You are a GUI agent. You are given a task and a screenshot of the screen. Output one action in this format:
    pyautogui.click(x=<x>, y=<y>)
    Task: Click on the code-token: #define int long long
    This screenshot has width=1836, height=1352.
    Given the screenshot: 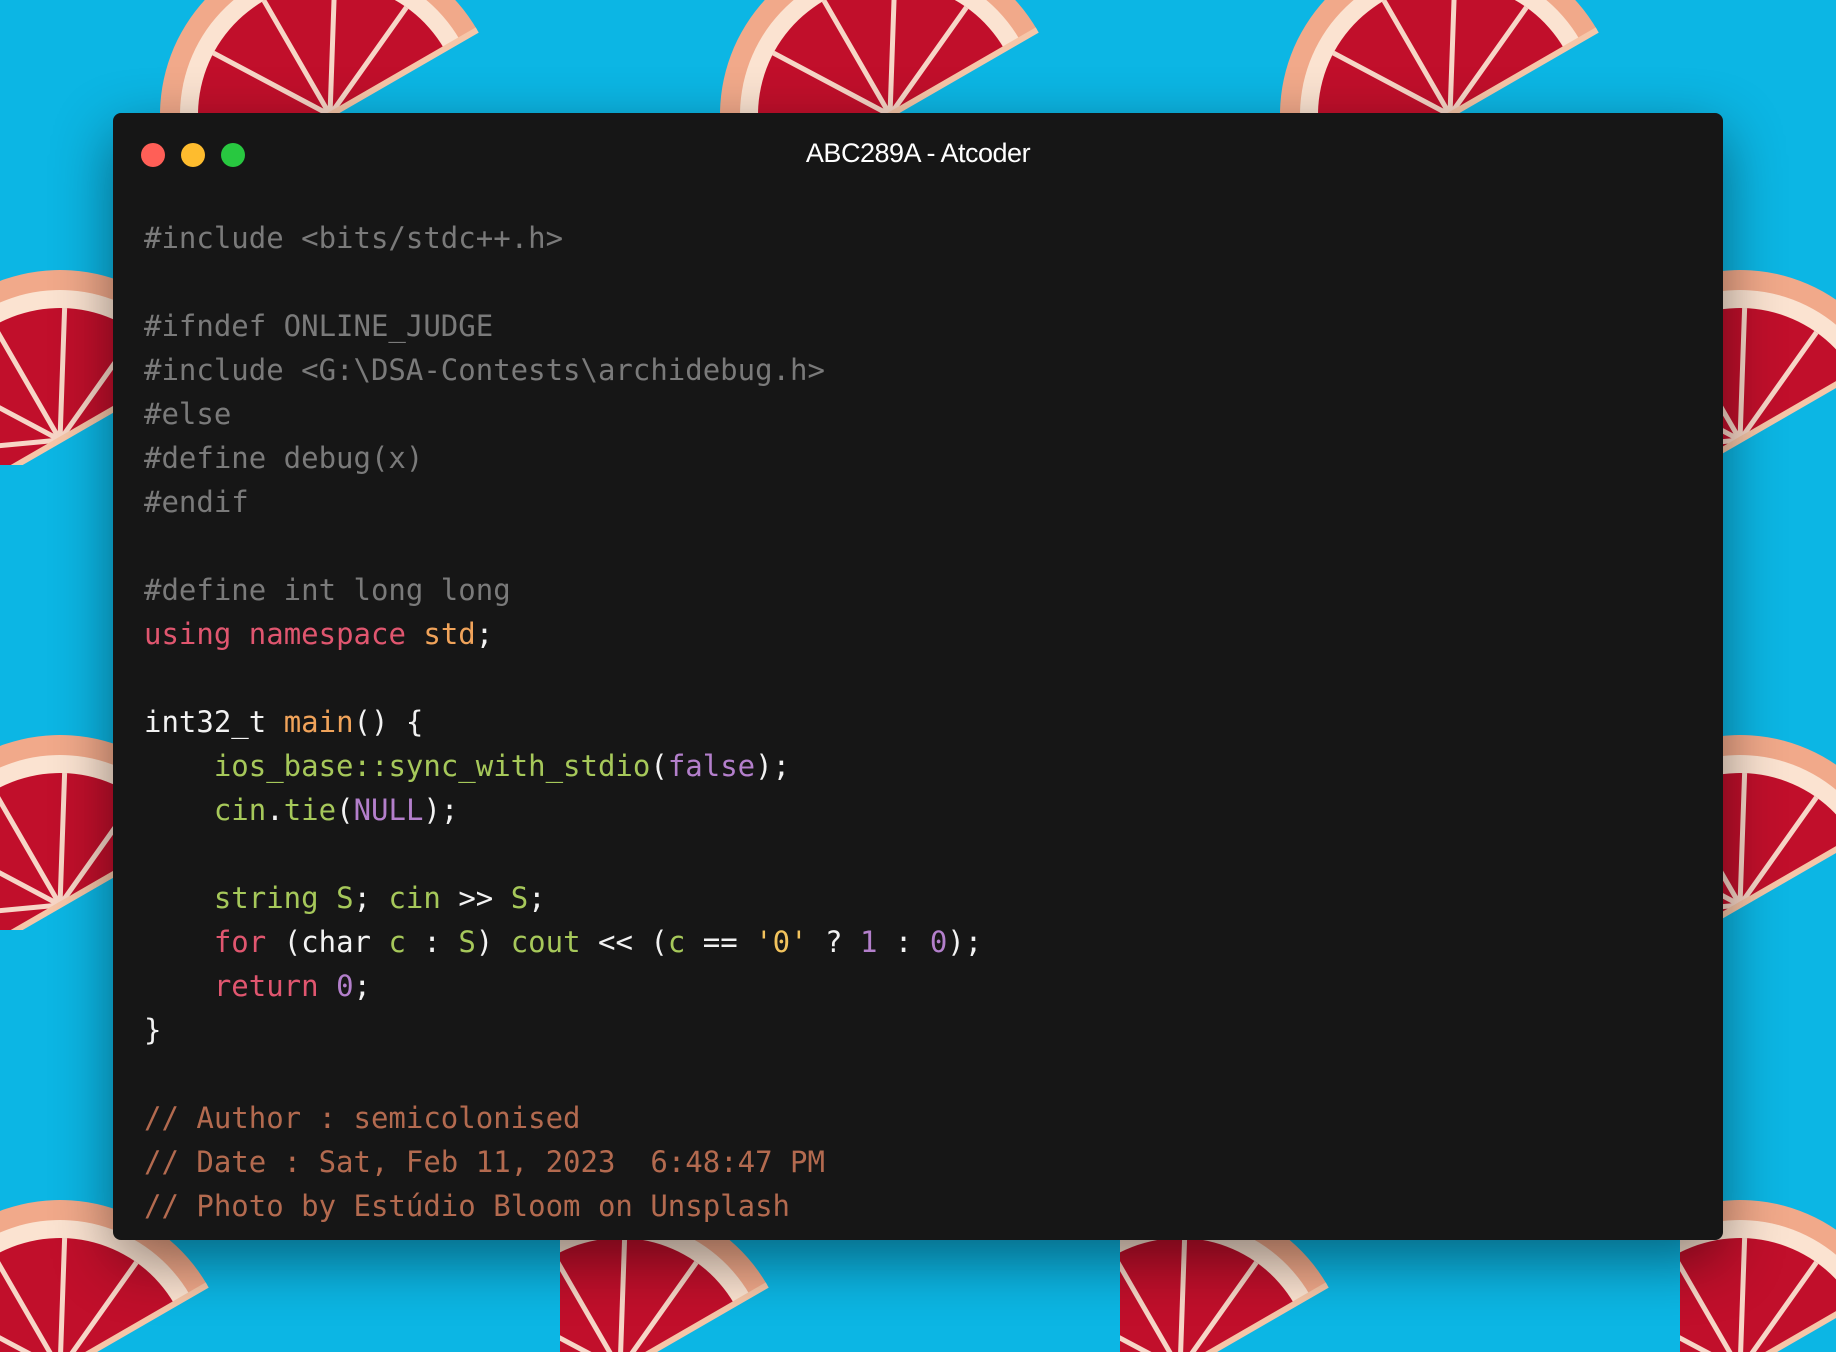 What is the action you would take?
    pyautogui.click(x=327, y=590)
    